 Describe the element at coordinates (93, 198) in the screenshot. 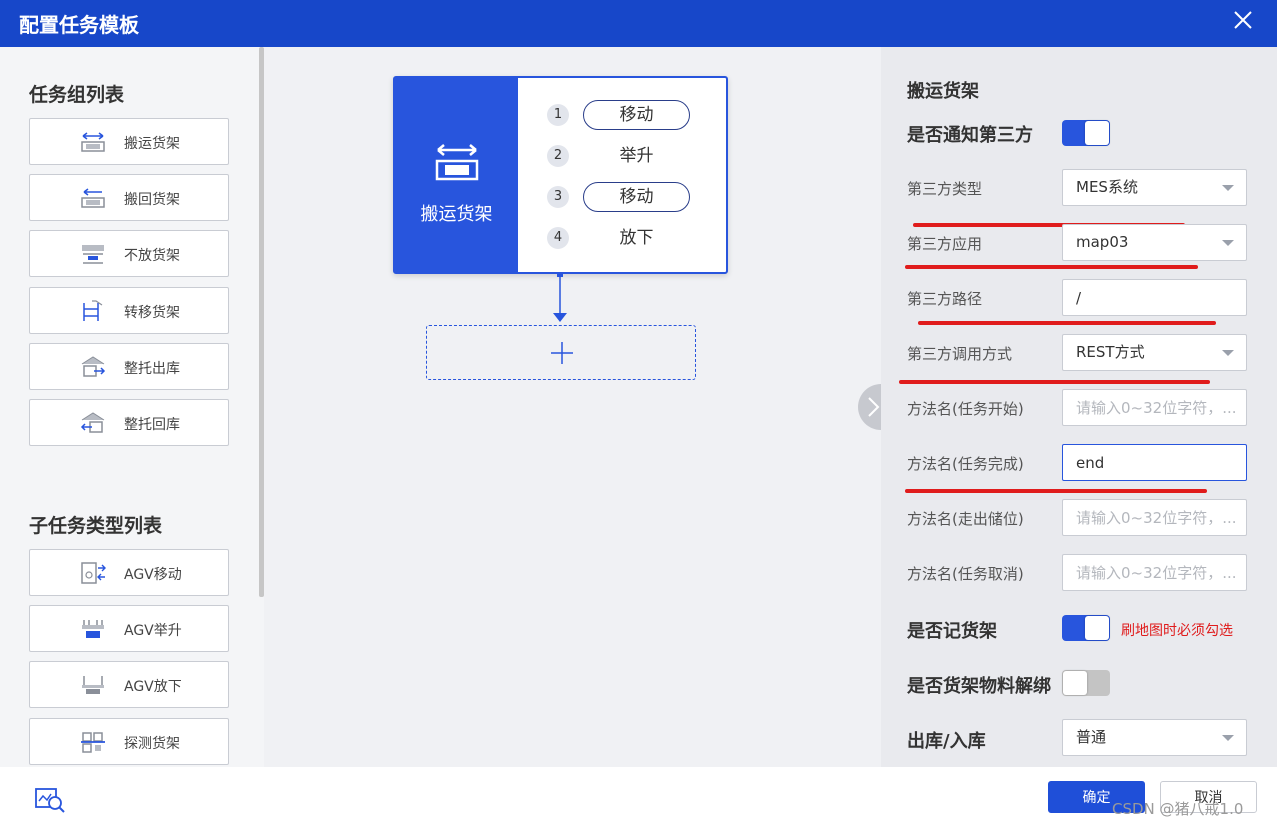

I see `shelf-return-icon` at that location.